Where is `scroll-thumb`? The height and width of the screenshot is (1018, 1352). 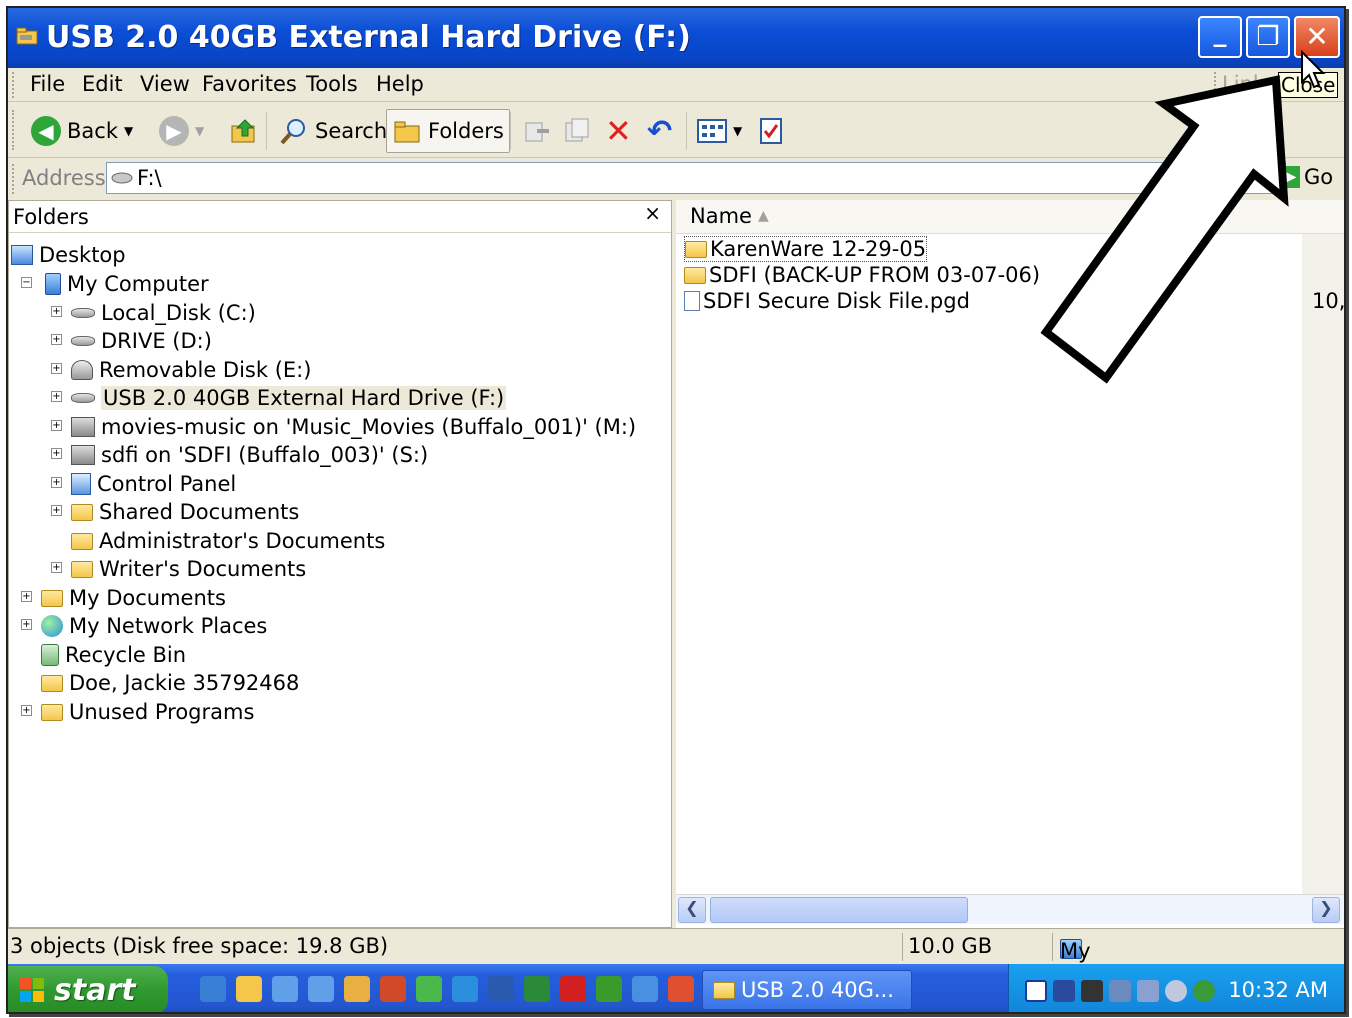 scroll-thumb is located at coordinates (839, 910).